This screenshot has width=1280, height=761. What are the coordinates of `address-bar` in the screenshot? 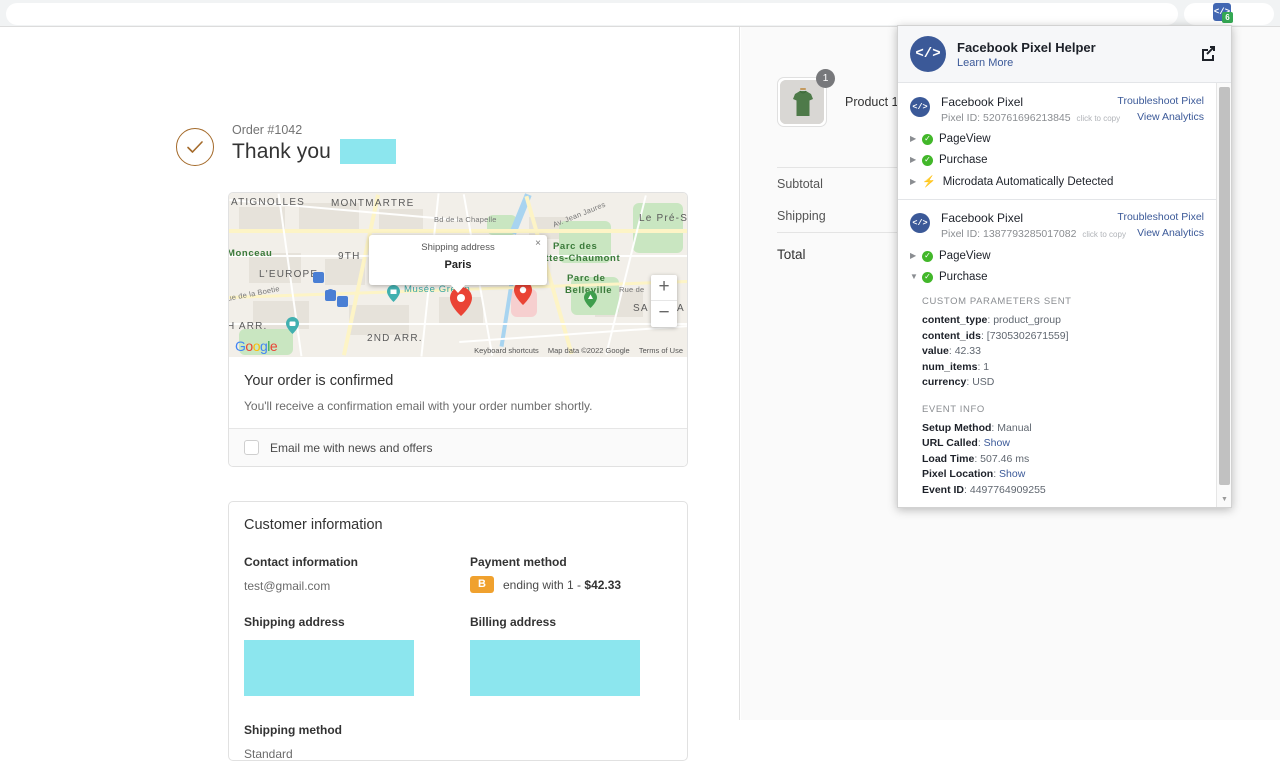 It's located at (592, 14).